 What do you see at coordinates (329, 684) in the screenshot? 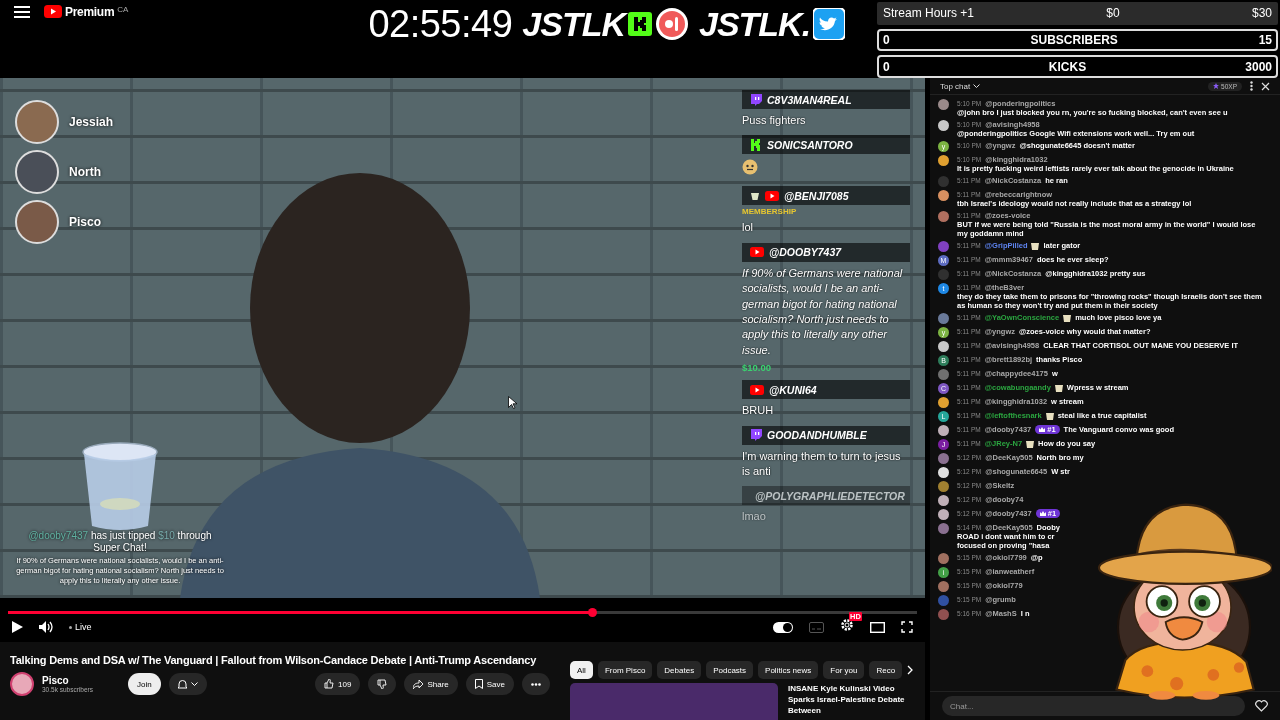
I see `thumbs-up-icon` at bounding box center [329, 684].